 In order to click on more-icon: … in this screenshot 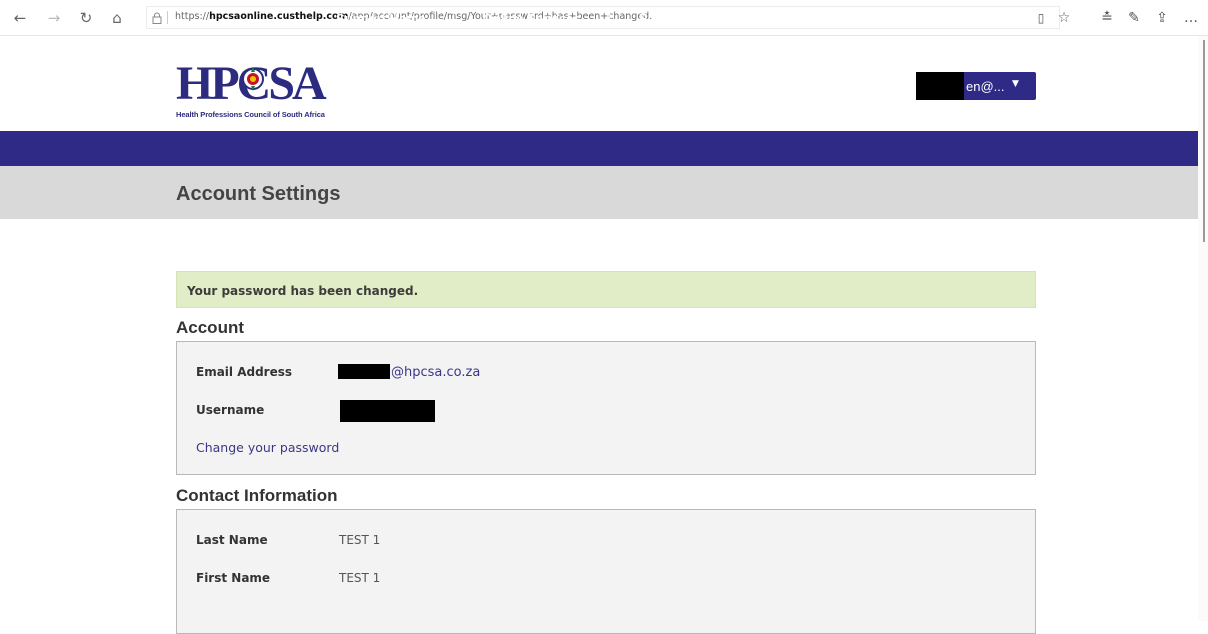, I will do `click(1191, 18)`.